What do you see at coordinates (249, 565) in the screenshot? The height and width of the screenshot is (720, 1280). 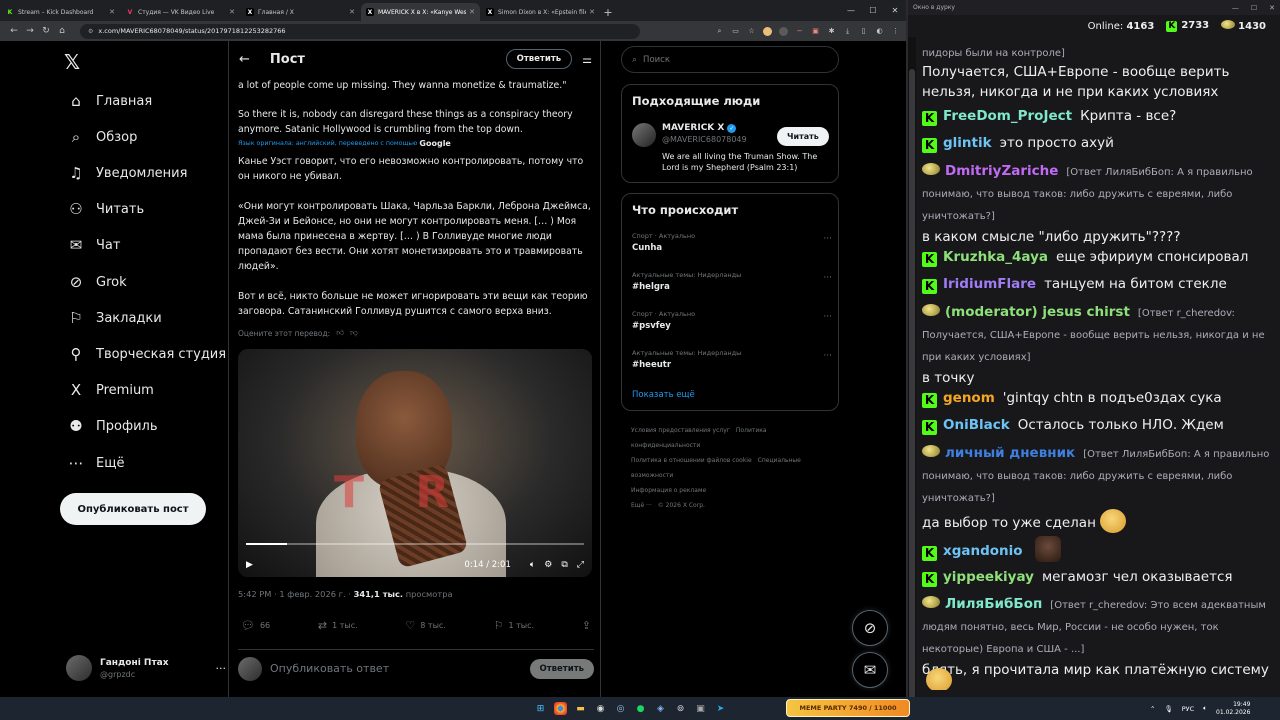 I see `play-icon: ▶` at bounding box center [249, 565].